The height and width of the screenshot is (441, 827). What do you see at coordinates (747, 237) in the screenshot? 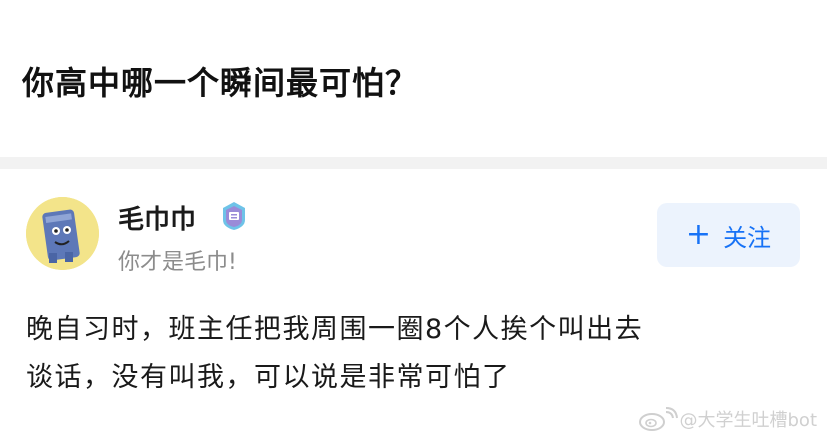
I see `follow-button-label: 关注` at bounding box center [747, 237].